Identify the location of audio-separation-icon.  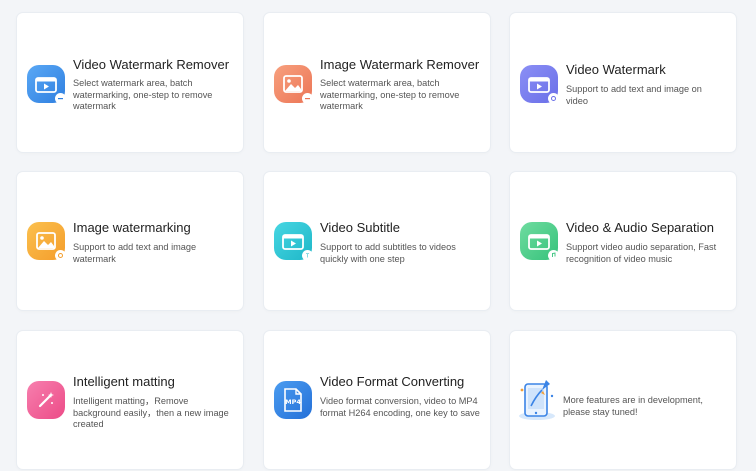
(539, 241).